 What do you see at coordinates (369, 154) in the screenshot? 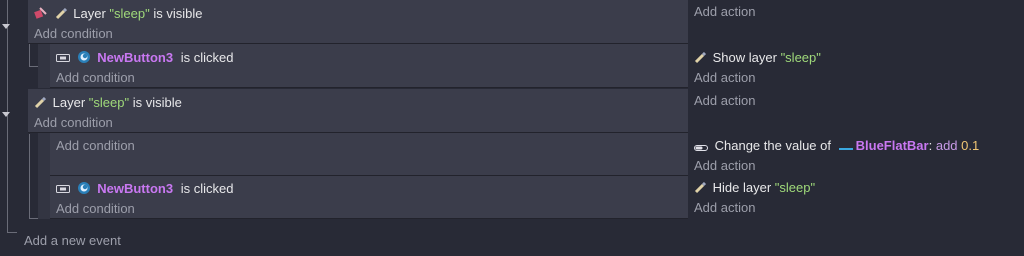
I see `event-condition-block: Add condition` at bounding box center [369, 154].